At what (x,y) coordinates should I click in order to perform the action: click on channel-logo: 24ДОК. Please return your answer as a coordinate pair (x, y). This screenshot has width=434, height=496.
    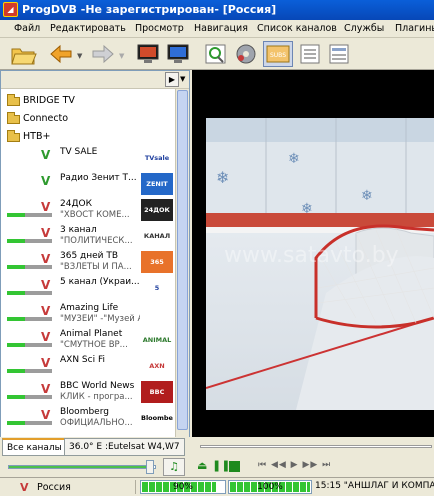
    Looking at the image, I should click on (157, 210).